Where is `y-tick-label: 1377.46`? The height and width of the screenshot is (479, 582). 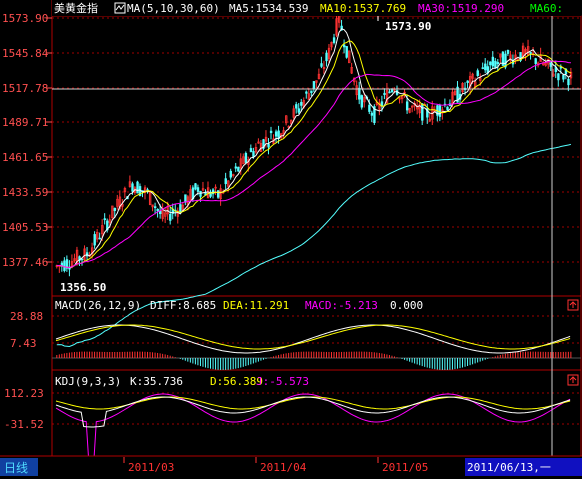 y-tick-label: 1377.46 is located at coordinates (25, 262).